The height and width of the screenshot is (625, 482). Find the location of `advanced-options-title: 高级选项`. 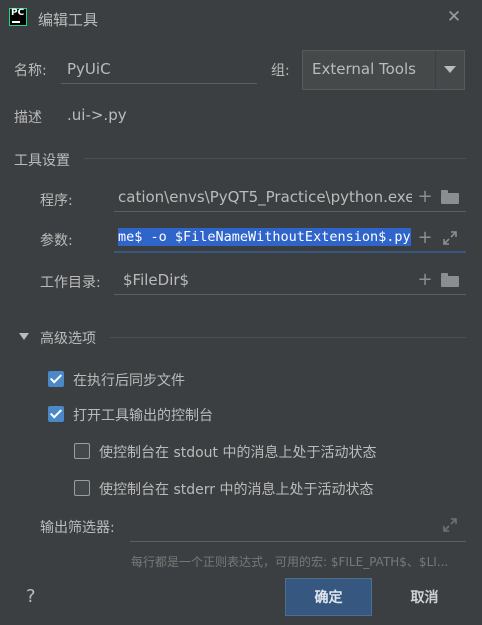

advanced-options-title: 高级选项 is located at coordinates (68, 338).